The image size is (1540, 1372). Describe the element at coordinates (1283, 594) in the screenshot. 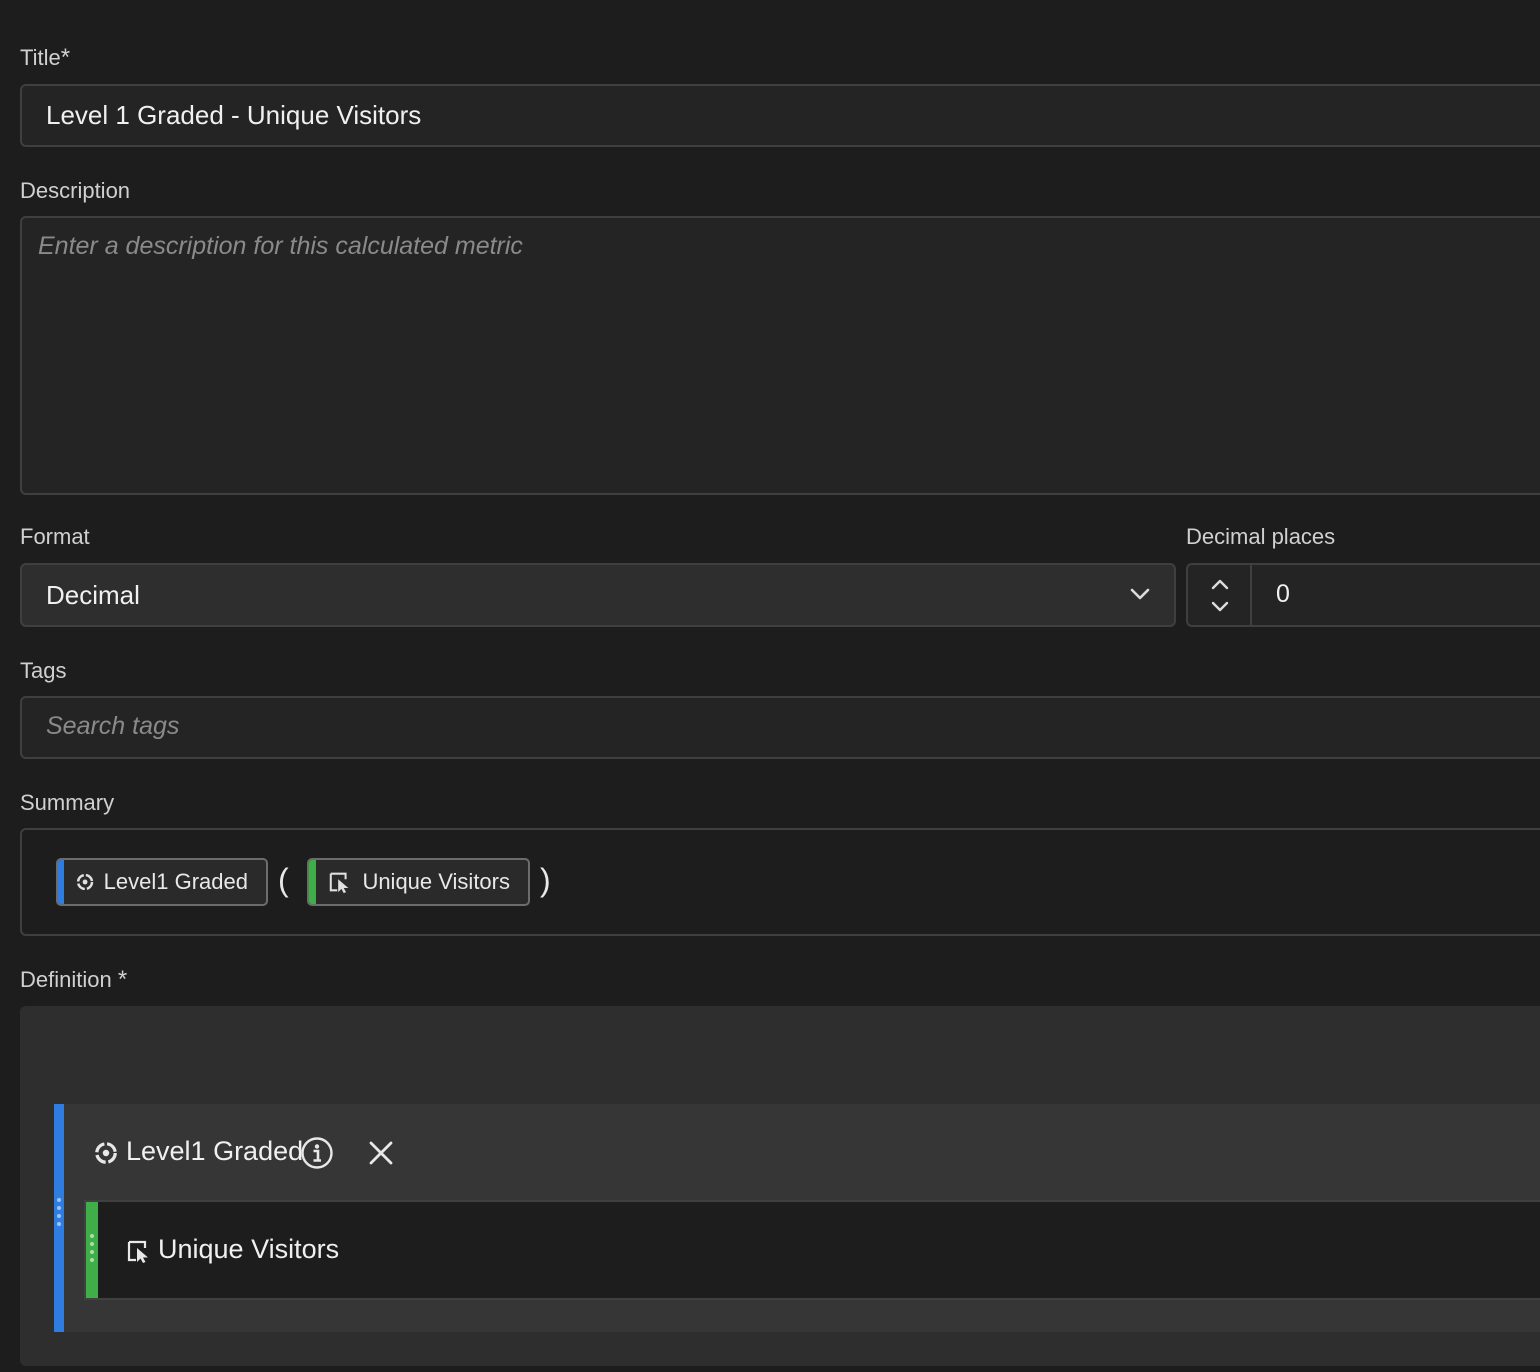

I see `decimal-places-value: 0` at that location.